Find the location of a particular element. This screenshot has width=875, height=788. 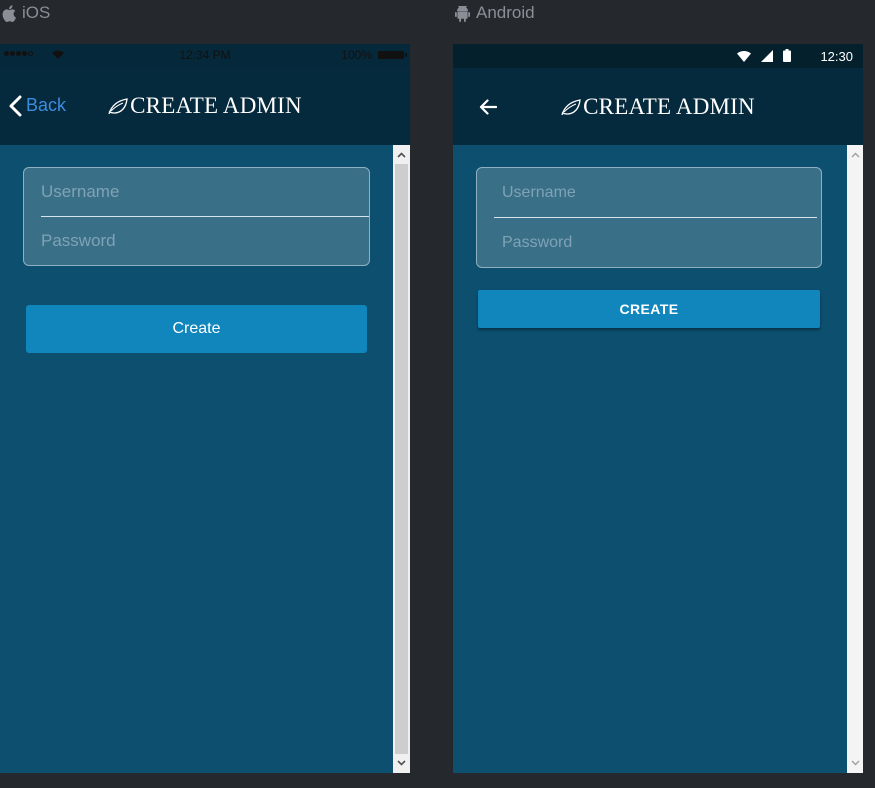

ios-status-bar: 12:34 PM 100% is located at coordinates (205, 55).